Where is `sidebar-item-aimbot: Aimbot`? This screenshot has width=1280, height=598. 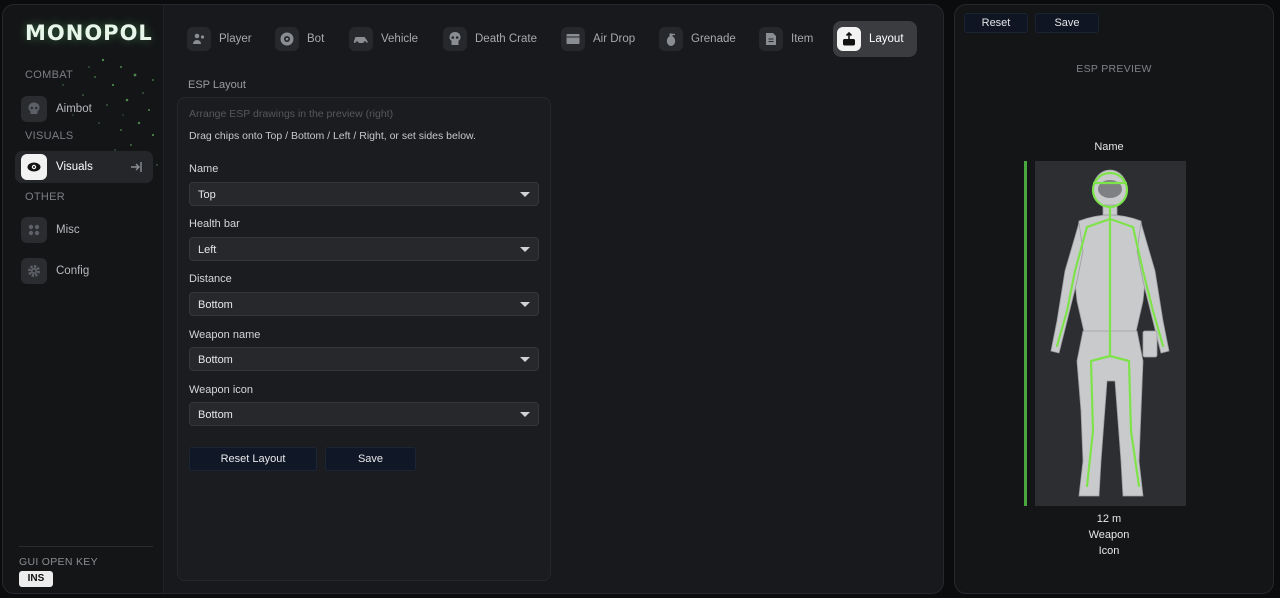
sidebar-item-aimbot: Aimbot is located at coordinates (84, 109).